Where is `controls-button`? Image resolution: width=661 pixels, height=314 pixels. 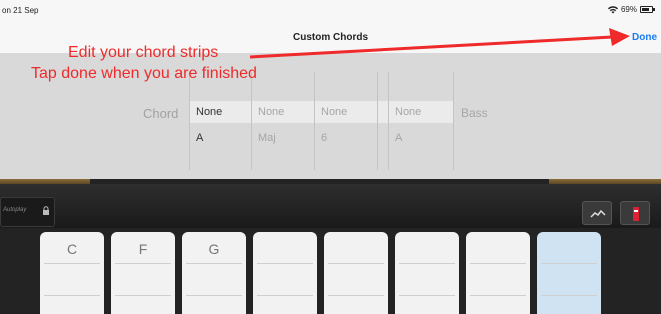
controls-button is located at coordinates (635, 213).